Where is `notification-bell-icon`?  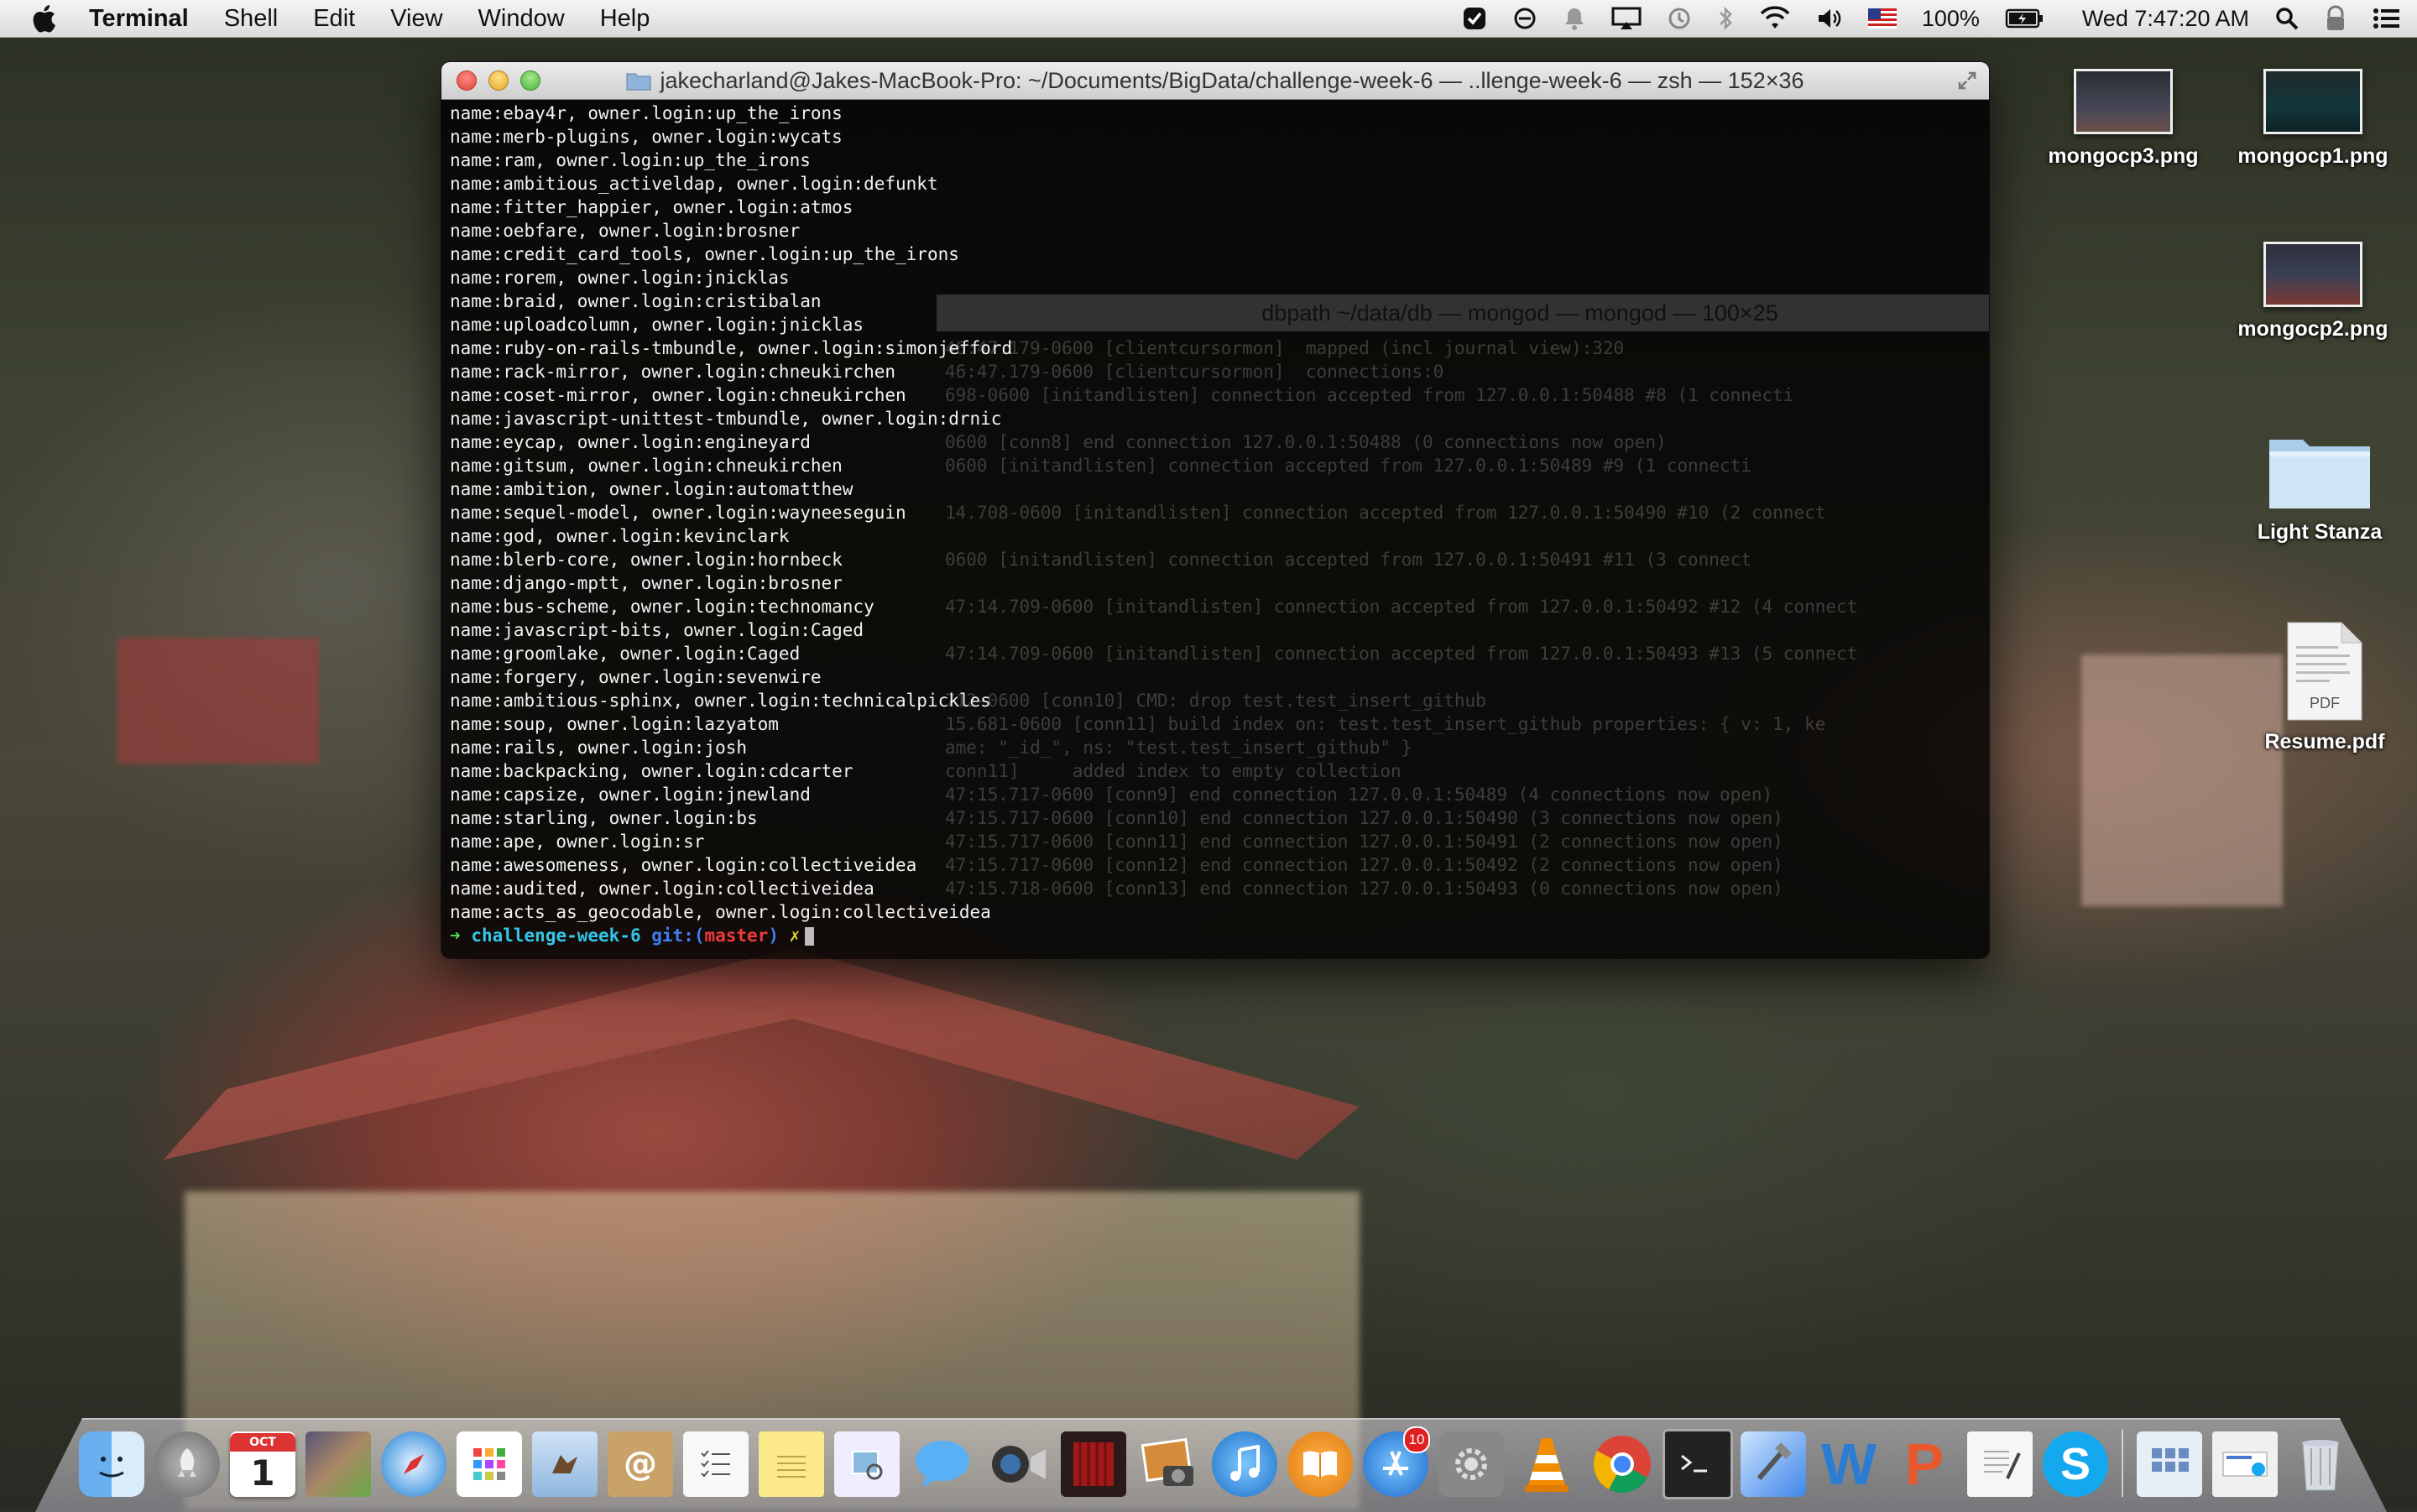 notification-bell-icon is located at coordinates (1574, 18).